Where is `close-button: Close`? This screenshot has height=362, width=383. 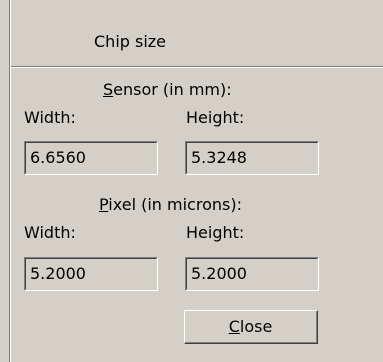
close-button: Close is located at coordinates (251, 327).